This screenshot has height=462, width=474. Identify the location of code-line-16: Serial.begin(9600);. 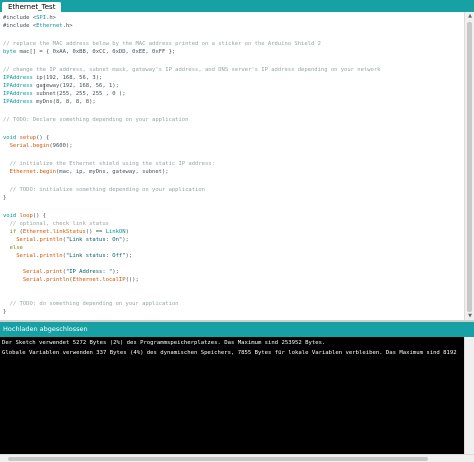
(41, 146).